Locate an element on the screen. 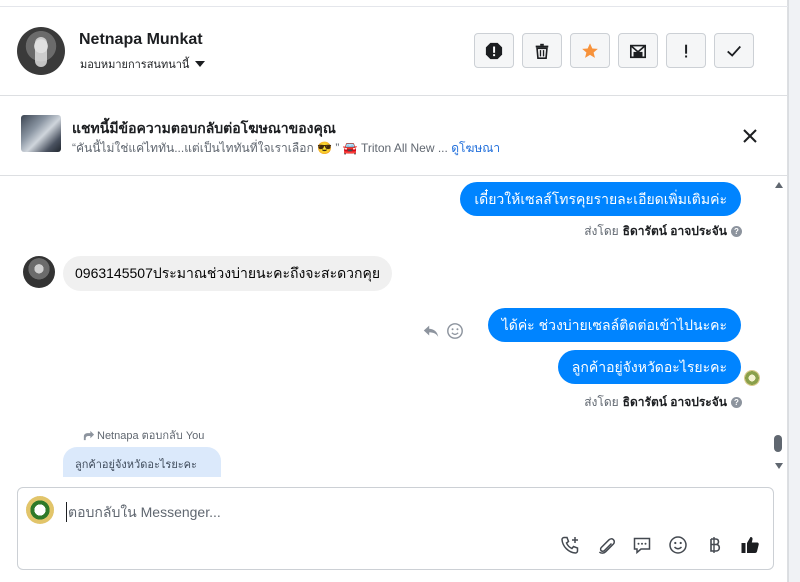  alert-octagon-icon is located at coordinates (494, 50).